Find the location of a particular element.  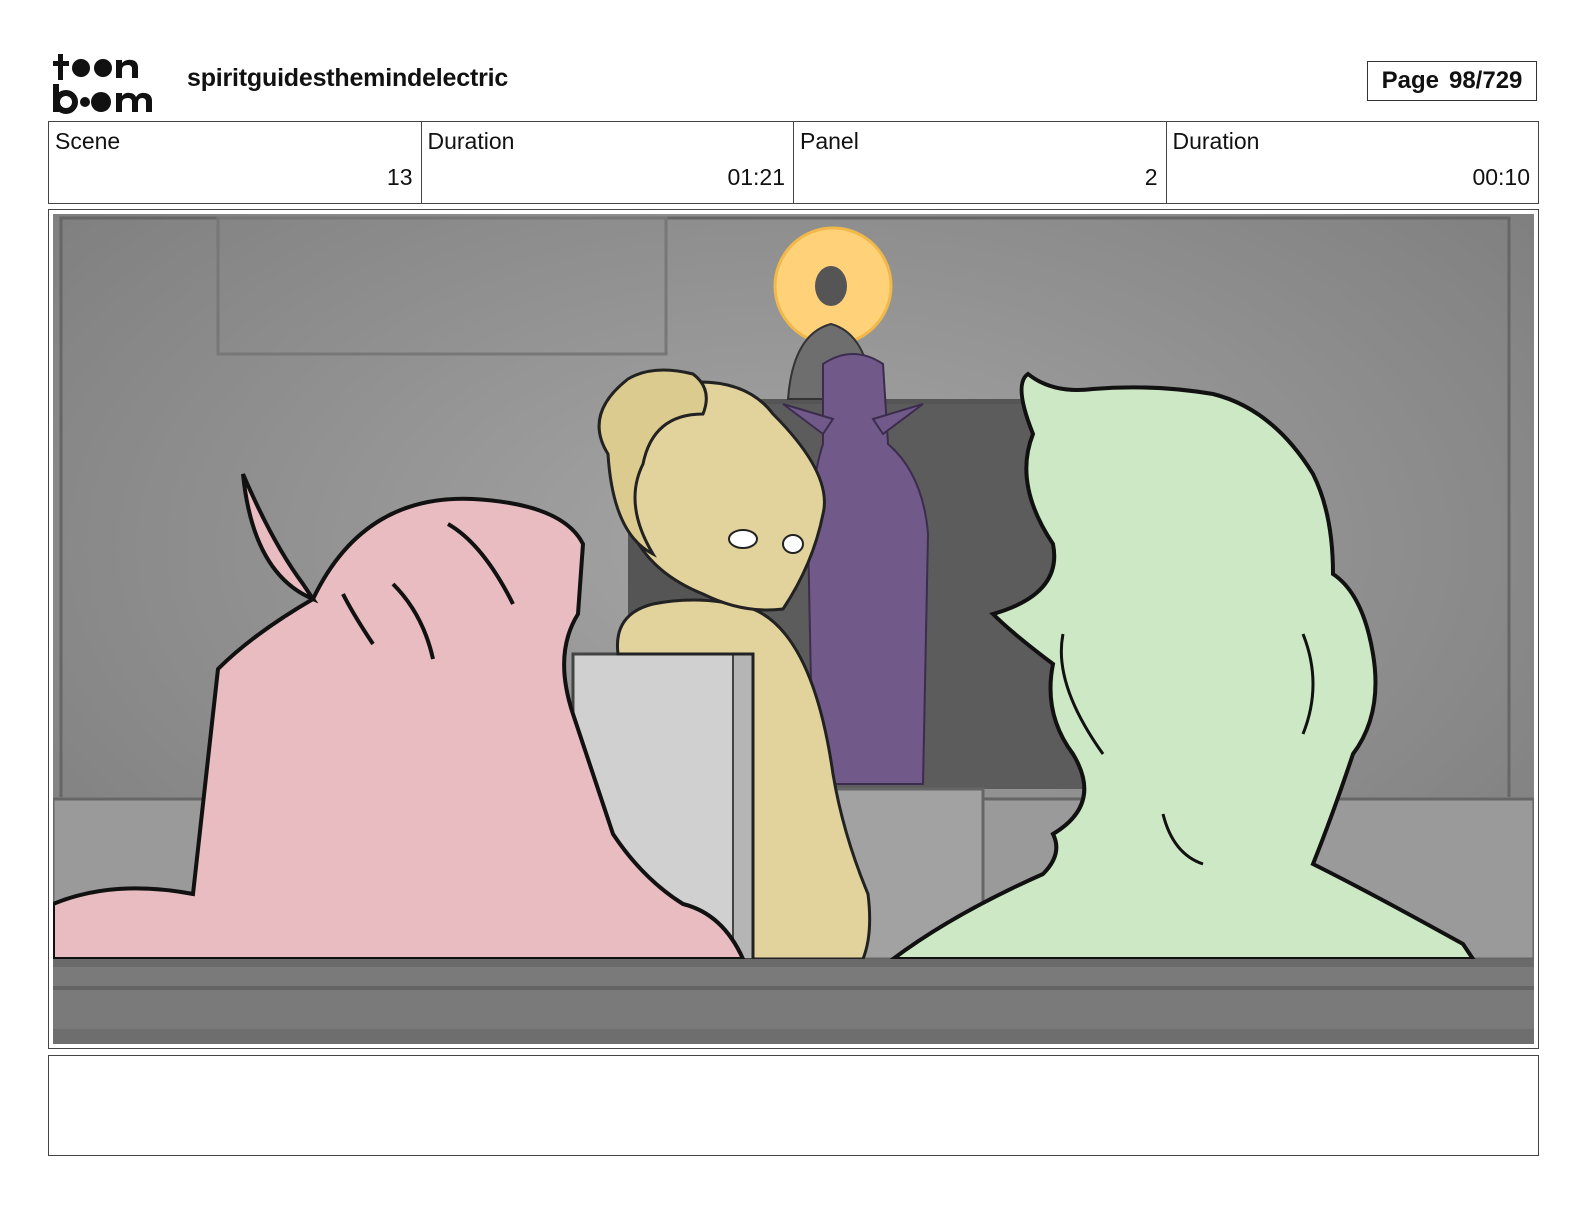

page-label: Page is located at coordinates (1410, 80).